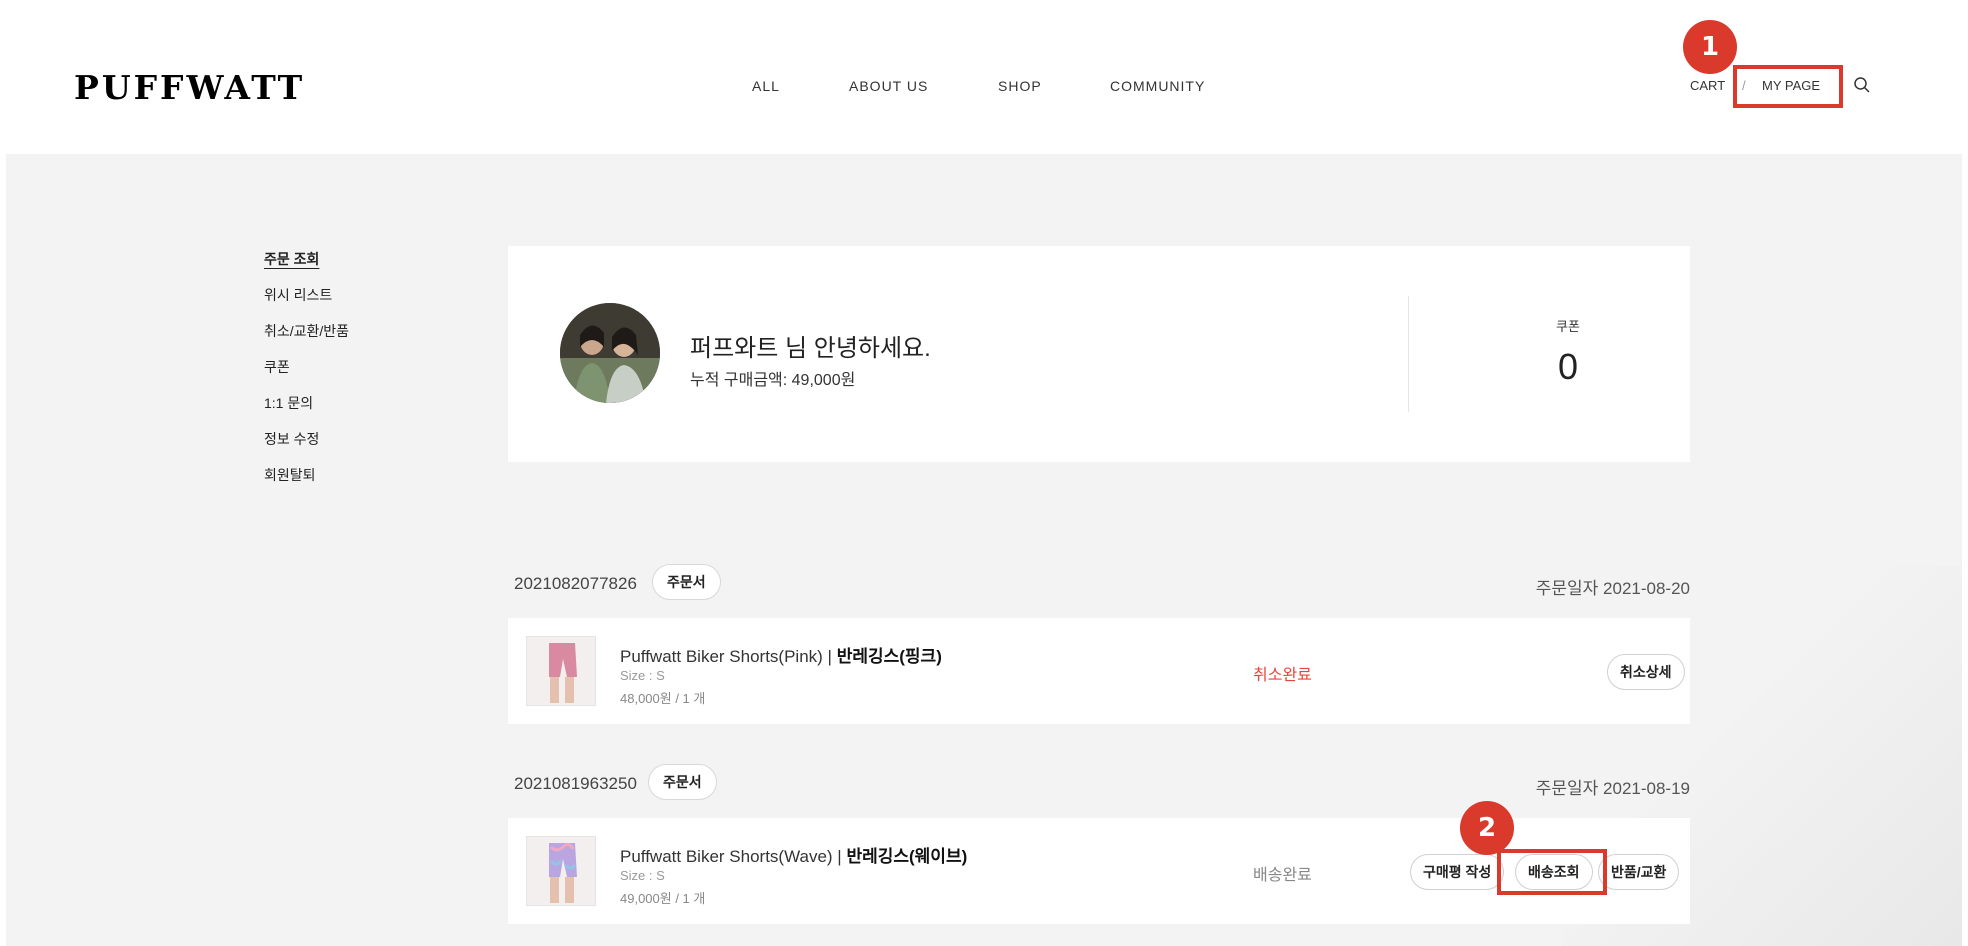 The image size is (1968, 946). Describe the element at coordinates (1099, 584) in the screenshot. I see `order-header: 2021082077826 주문서 주문일자 2021-08-20` at that location.